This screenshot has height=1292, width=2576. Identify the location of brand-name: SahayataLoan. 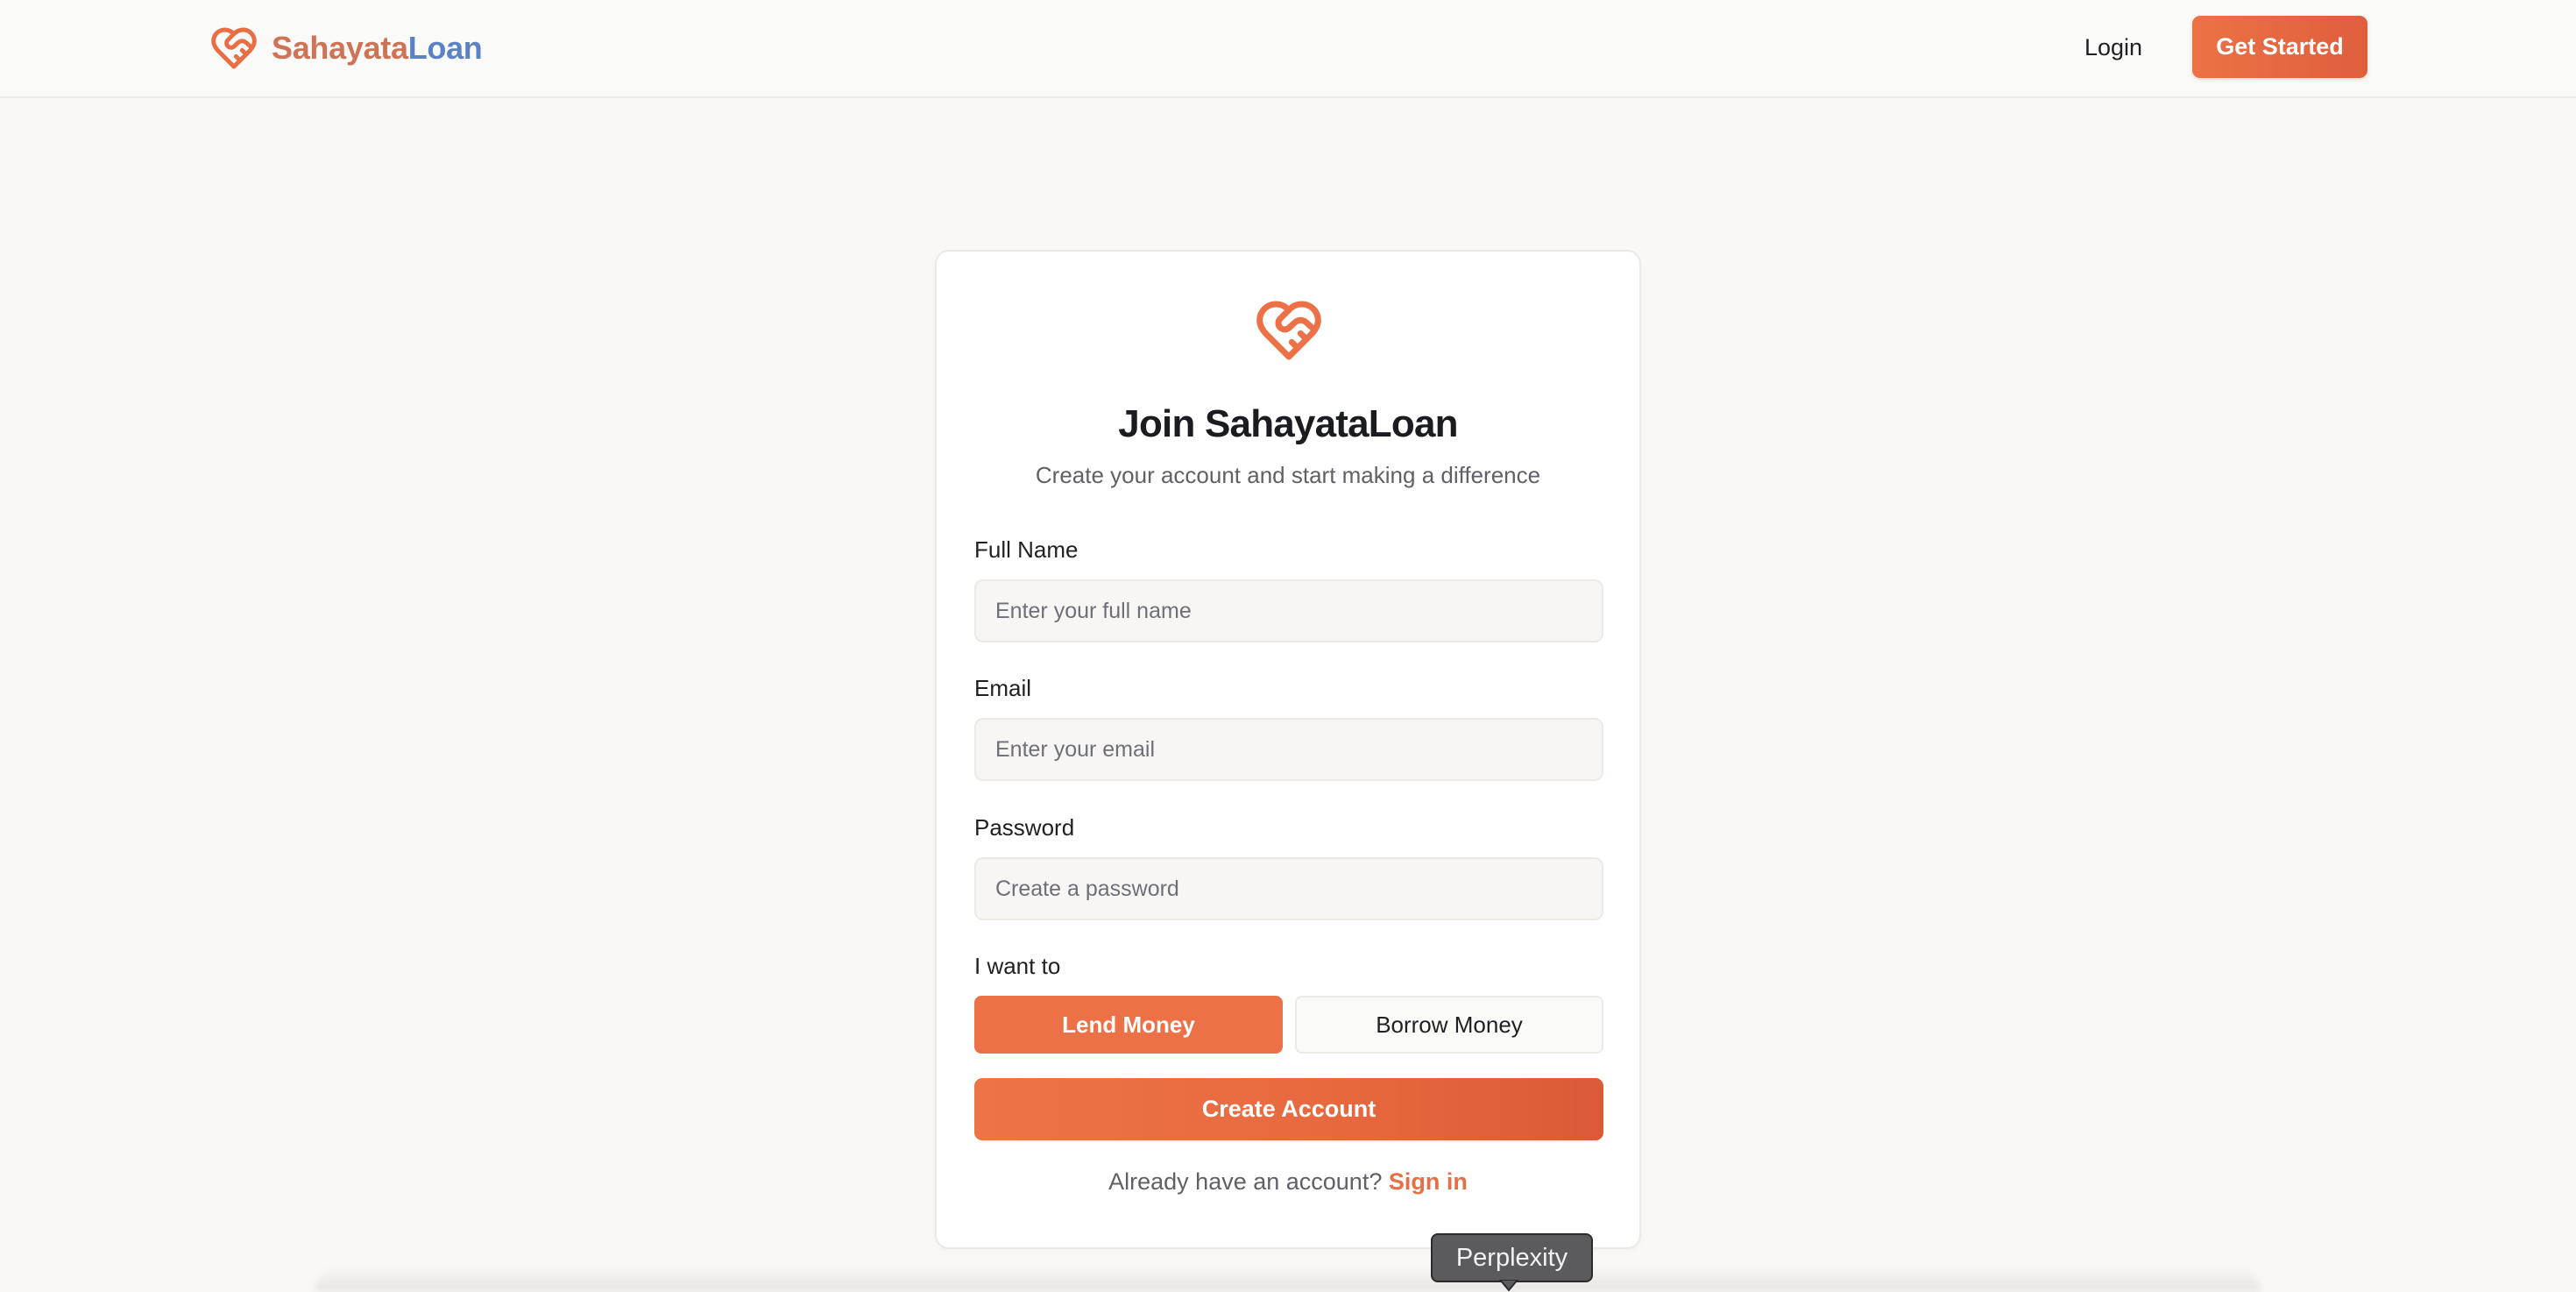
(377, 48).